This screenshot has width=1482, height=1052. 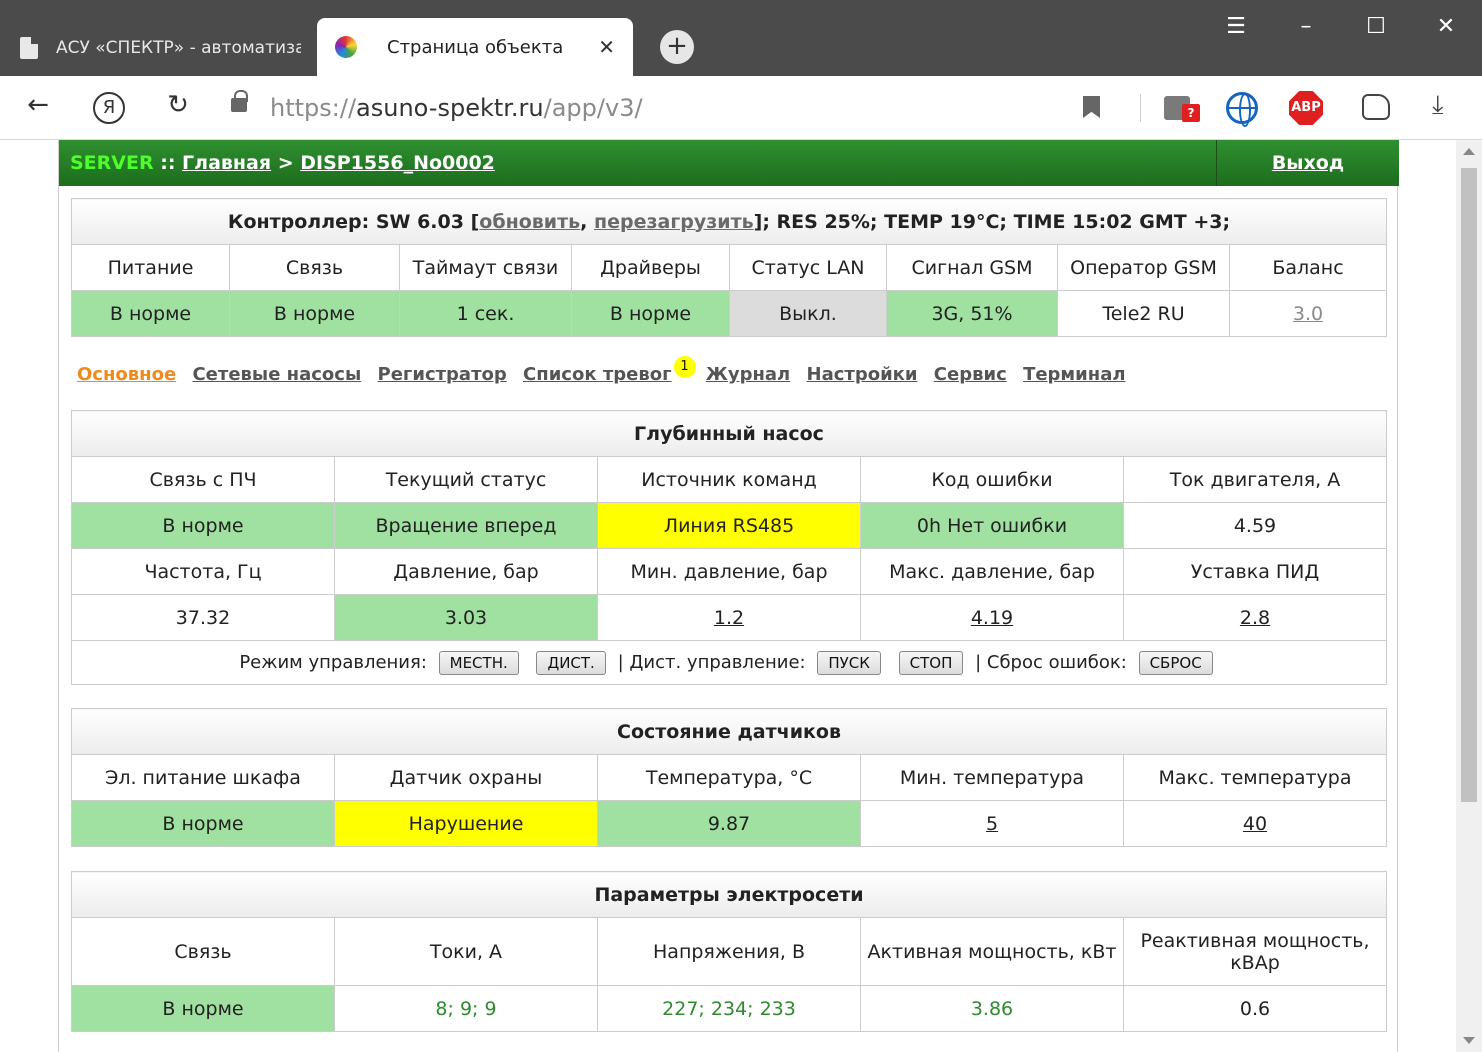 What do you see at coordinates (466, 525) in the screenshot?
I see `pump-current-status: Вращение вперед` at bounding box center [466, 525].